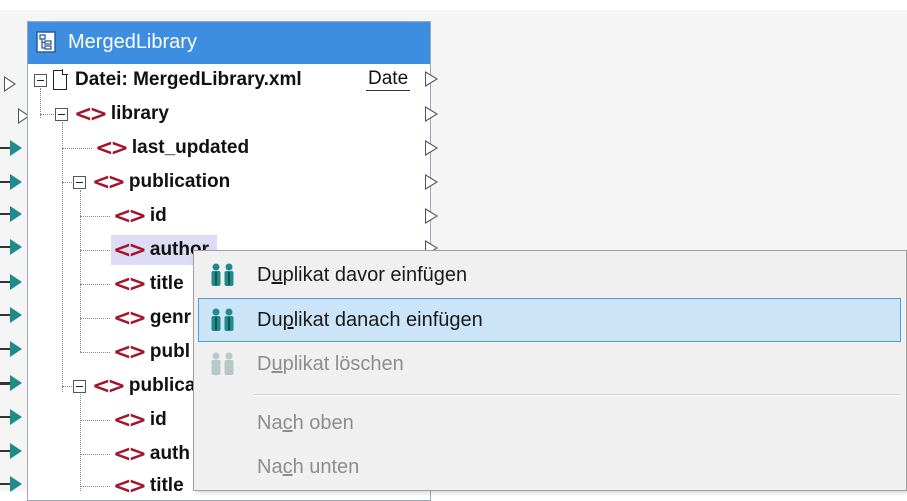 The image size is (907, 501). I want to click on tree-row-genre: <> genr, so click(152, 318).